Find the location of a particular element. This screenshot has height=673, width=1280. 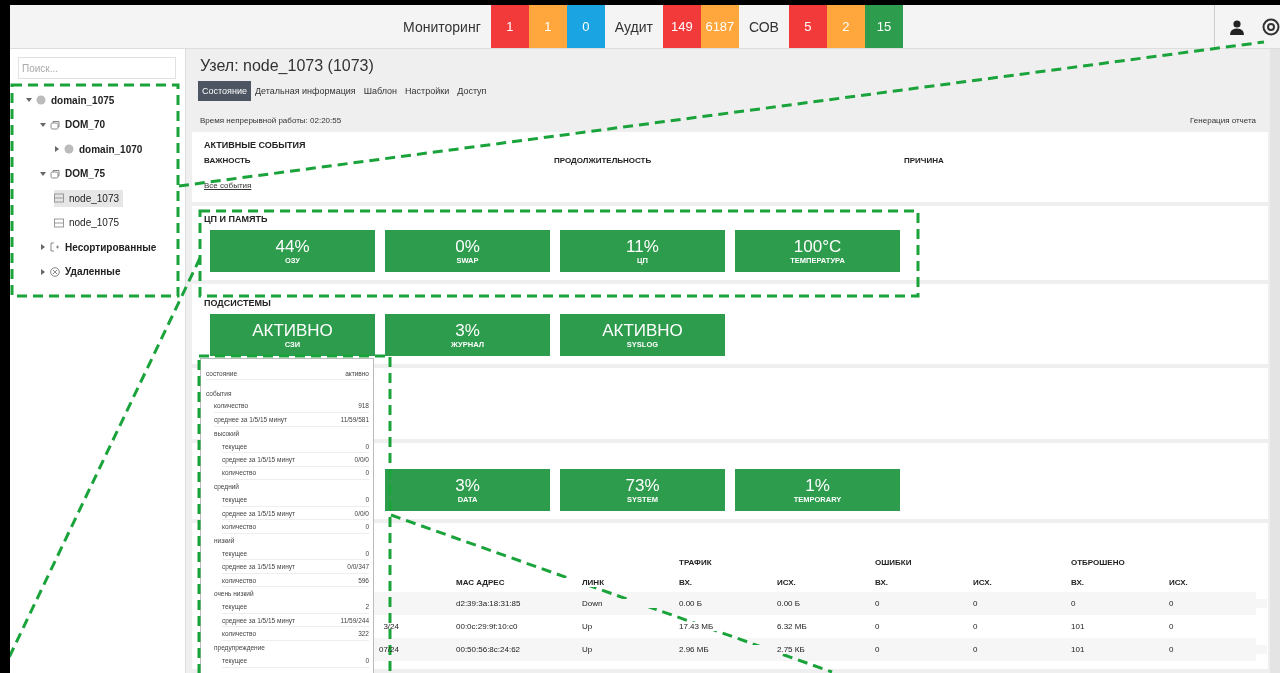

all-events-link: Все события is located at coordinates (228, 185).